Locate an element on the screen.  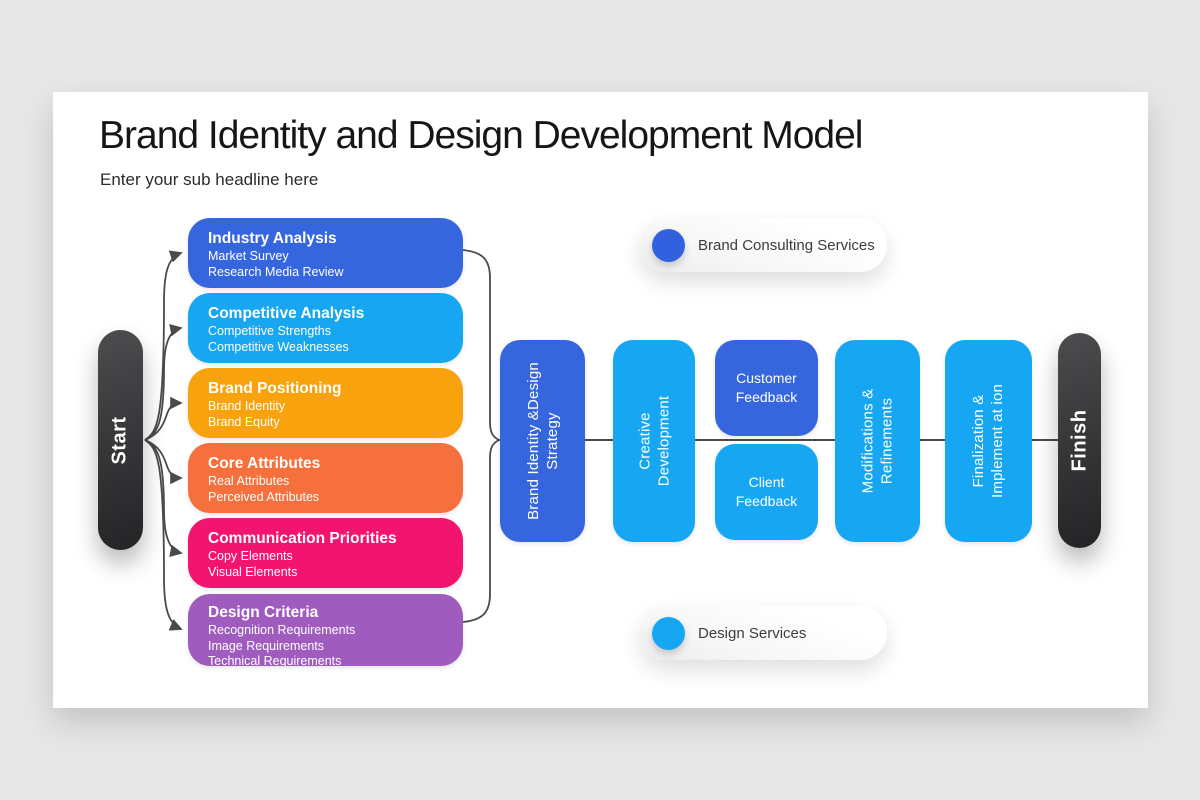
phase-title: Communication Priorities is located at coordinates (302, 538).